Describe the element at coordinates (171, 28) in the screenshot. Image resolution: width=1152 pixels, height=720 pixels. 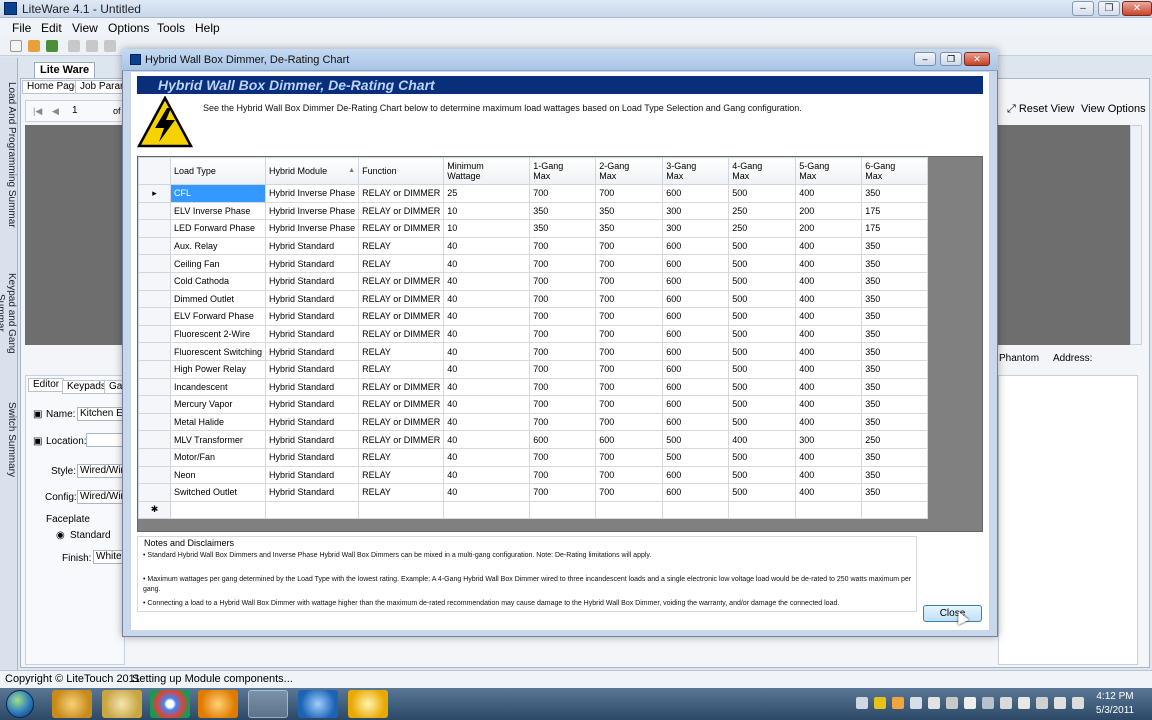
I see `menu-tools: Tools` at that location.